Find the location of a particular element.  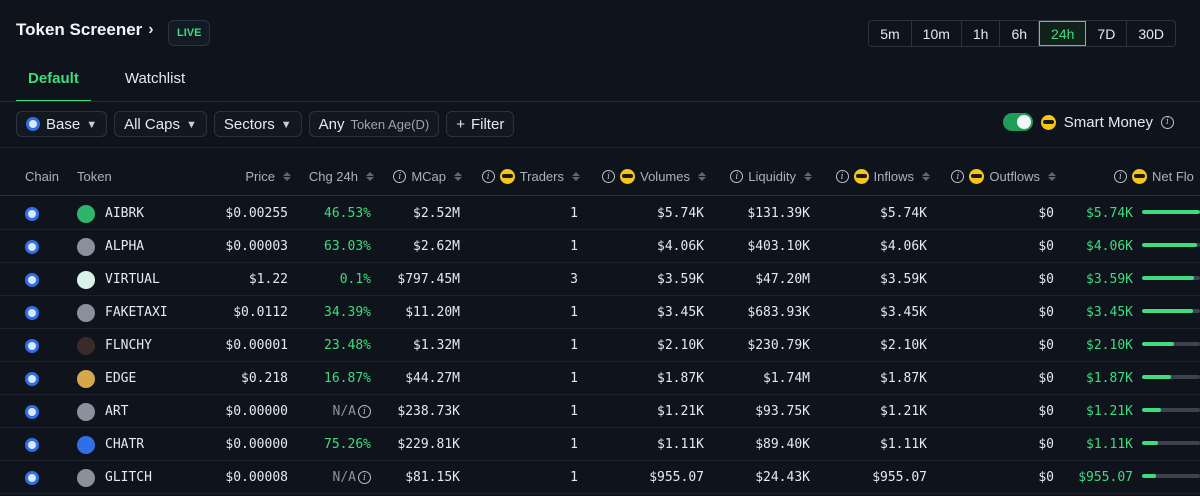

token-symbol: EDGE is located at coordinates (121, 378).